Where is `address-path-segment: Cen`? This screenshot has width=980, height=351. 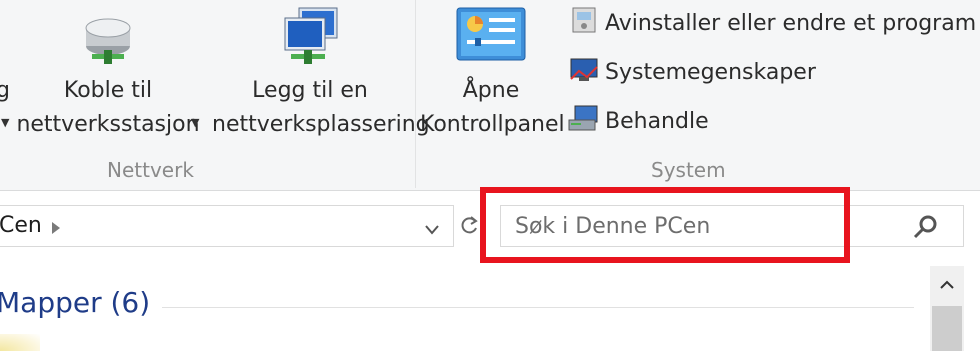 address-path-segment: Cen is located at coordinates (21, 225).